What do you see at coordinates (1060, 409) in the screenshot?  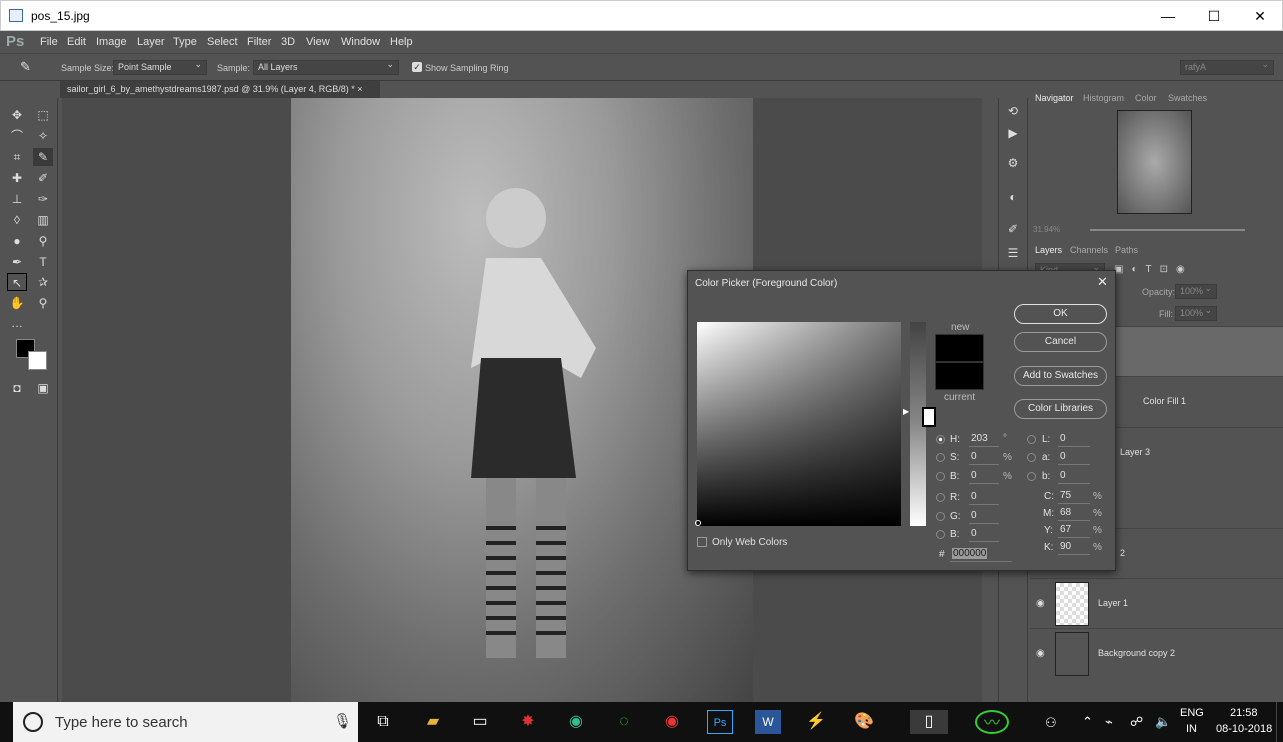 I see `color-libraries-button: Color Libraries` at bounding box center [1060, 409].